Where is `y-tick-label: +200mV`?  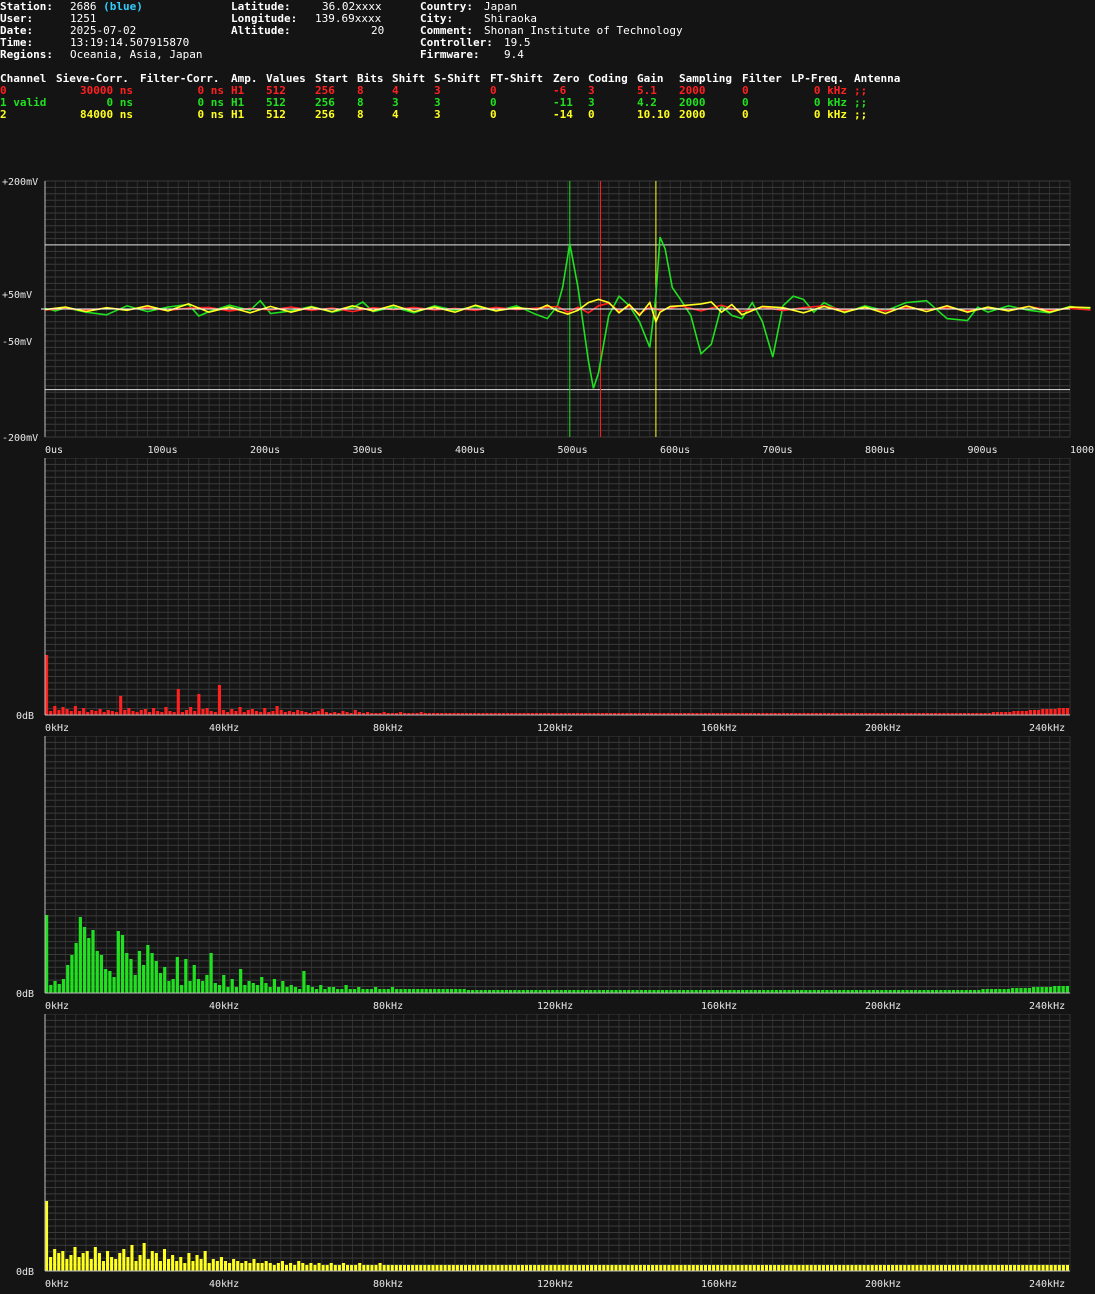
y-tick-label: +200mV is located at coordinates (20, 182).